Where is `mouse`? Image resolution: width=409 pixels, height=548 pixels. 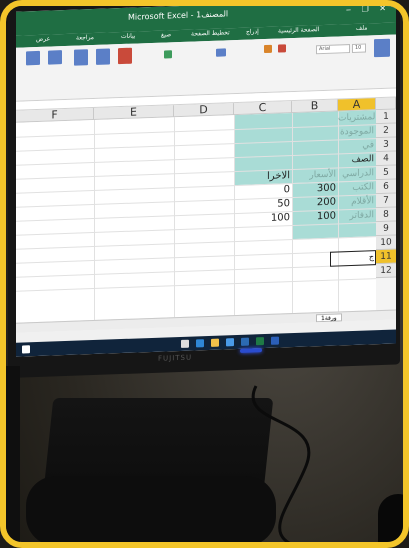 mouse is located at coordinates (390, 518).